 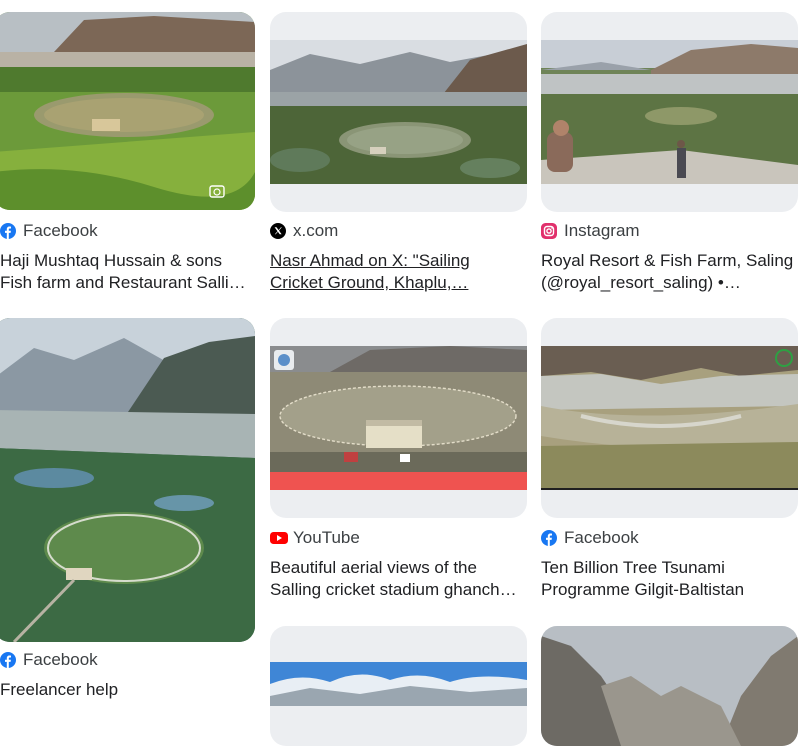 What do you see at coordinates (111, 260) in the screenshot?
I see `title-line: Haji Mushtaq Hussain & sons` at bounding box center [111, 260].